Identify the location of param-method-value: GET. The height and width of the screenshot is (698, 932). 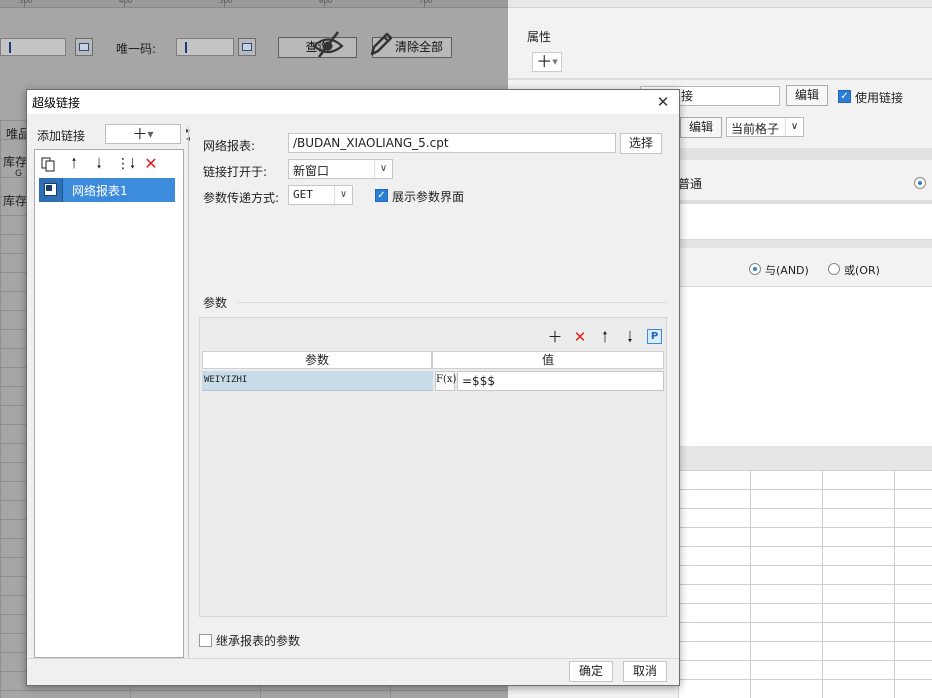
(303, 194).